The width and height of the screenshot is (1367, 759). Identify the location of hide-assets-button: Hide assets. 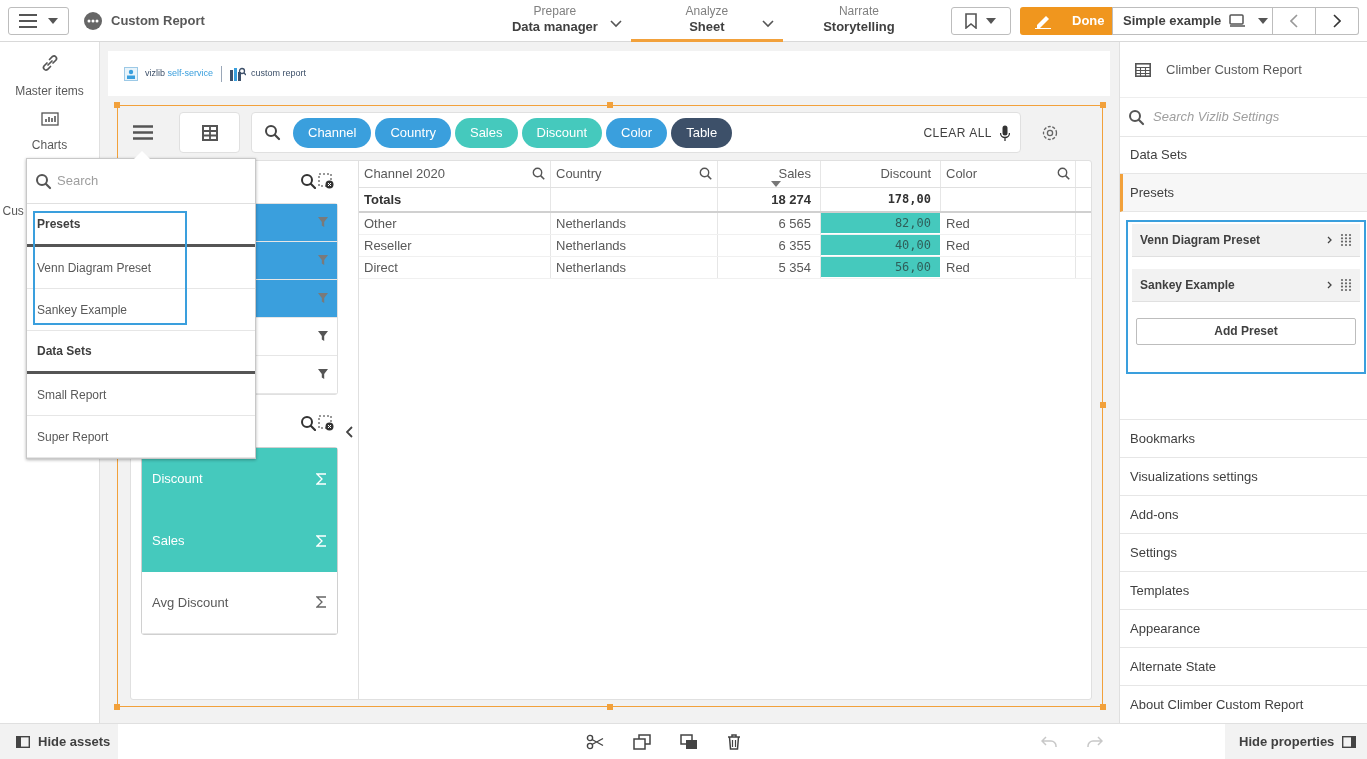
(59, 741).